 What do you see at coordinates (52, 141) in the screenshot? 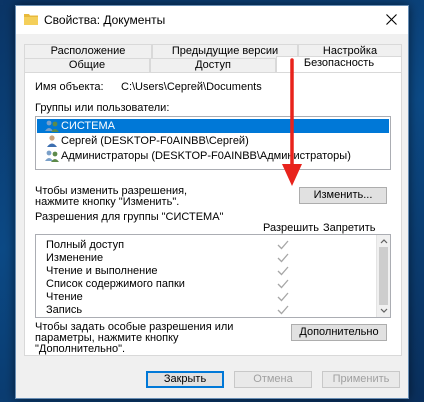
I see `user-icon` at bounding box center [52, 141].